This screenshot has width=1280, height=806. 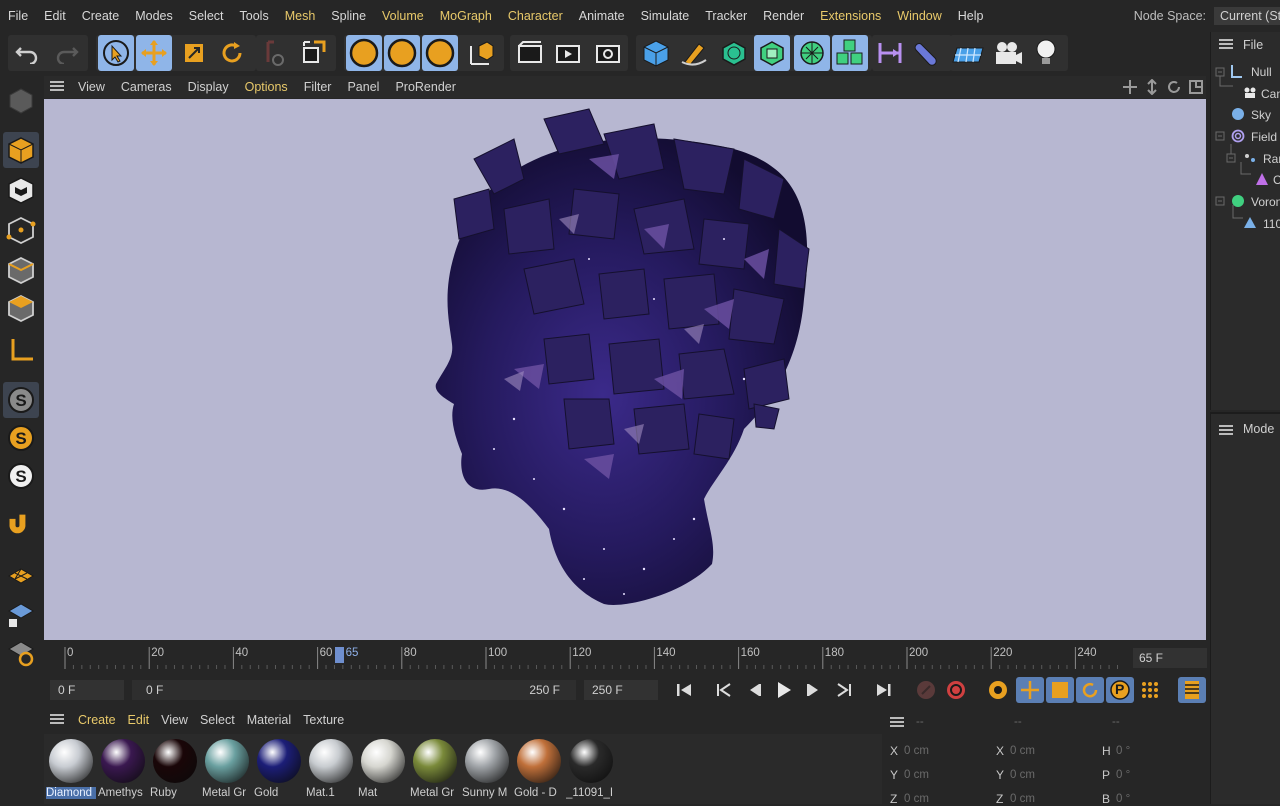 What do you see at coordinates (850, 16) in the screenshot?
I see `menu-extensions: Extensions` at bounding box center [850, 16].